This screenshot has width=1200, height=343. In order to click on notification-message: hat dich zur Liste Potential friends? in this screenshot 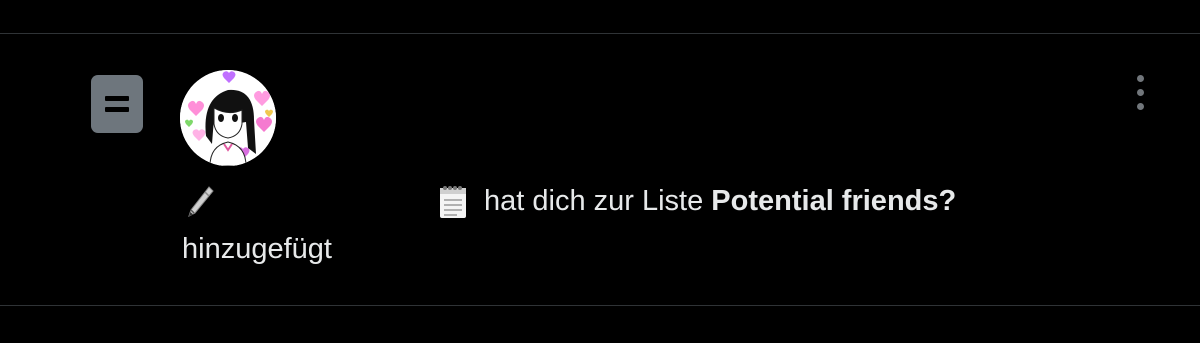, I will do `click(720, 201)`.